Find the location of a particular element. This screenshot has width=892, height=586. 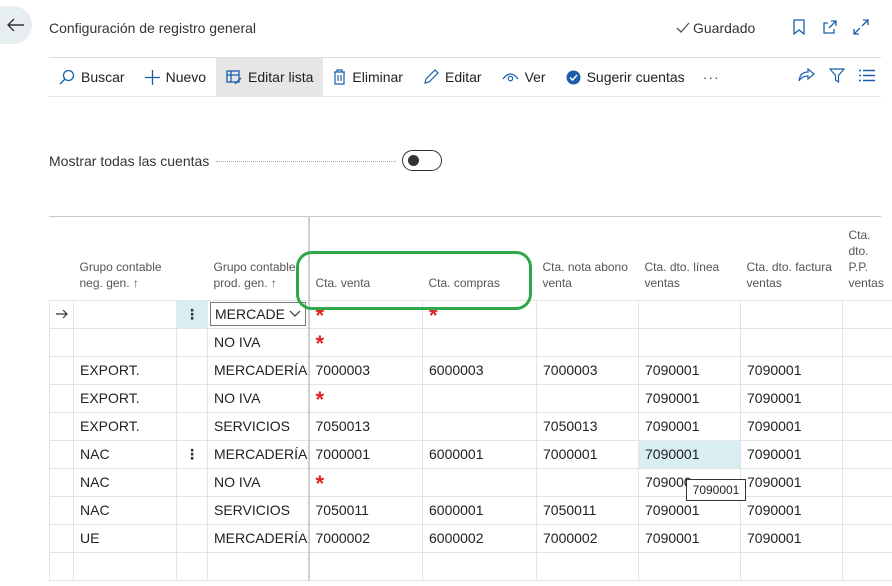

new-button: Nuevo is located at coordinates (175, 77).